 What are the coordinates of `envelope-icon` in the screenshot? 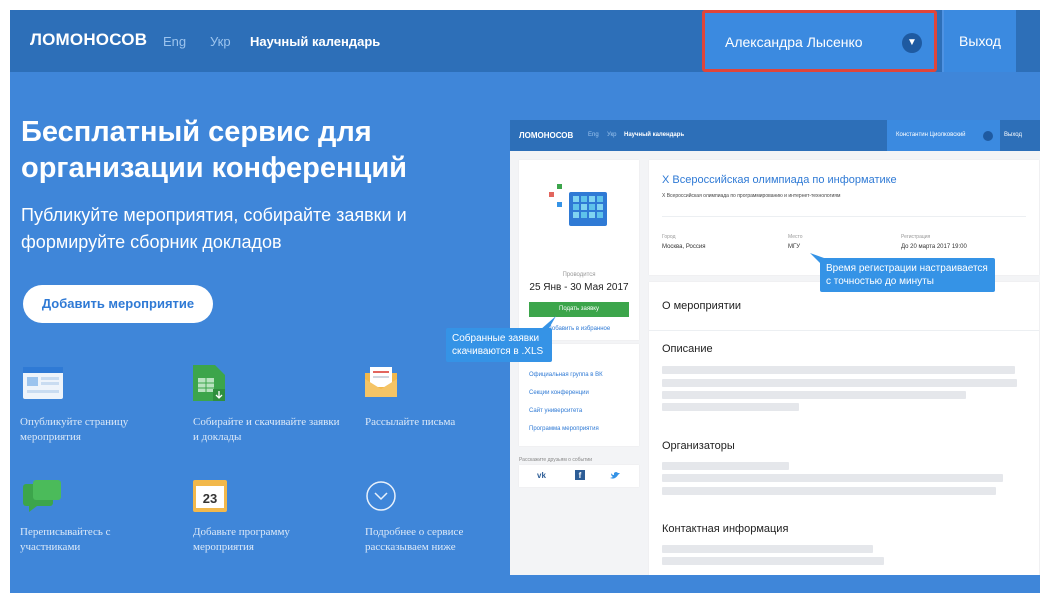 It's located at (381, 382).